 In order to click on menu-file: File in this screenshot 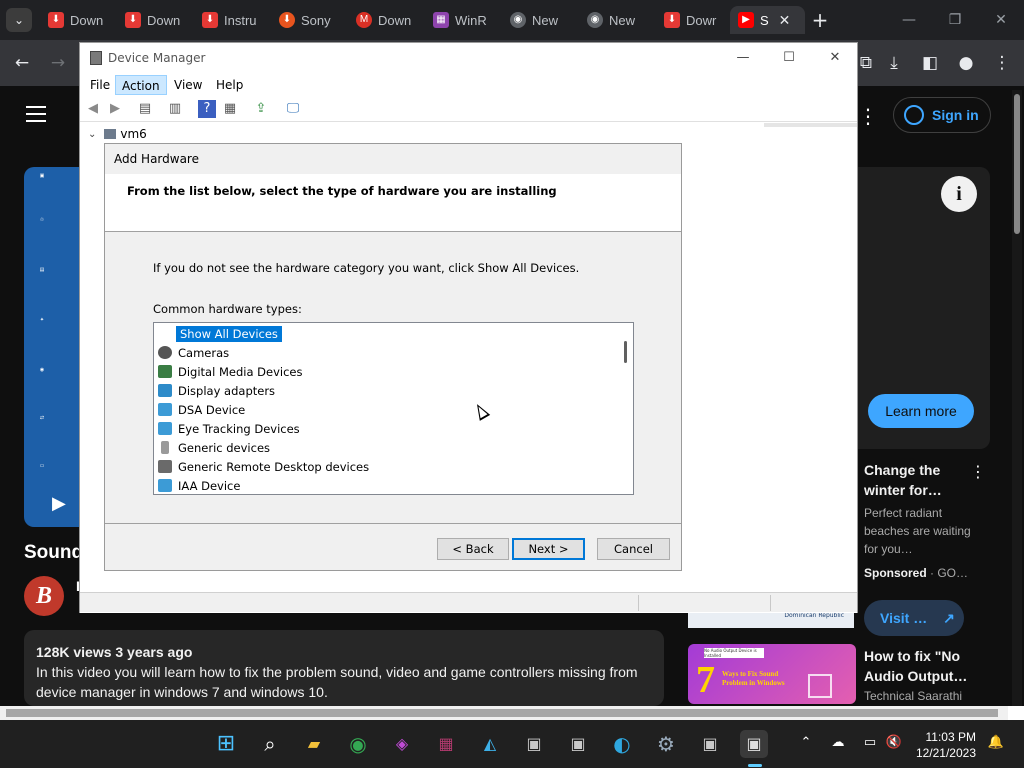, I will do `click(100, 85)`.